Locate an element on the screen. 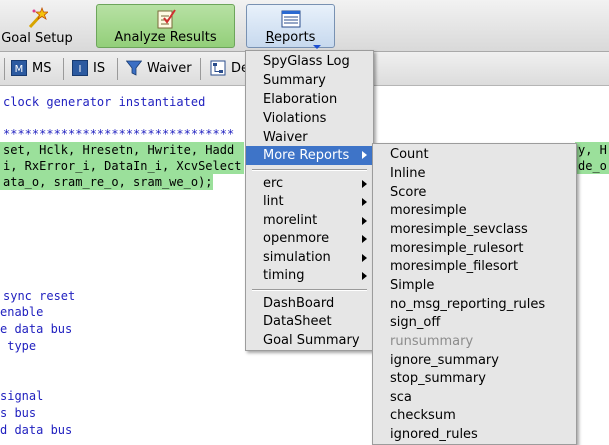  code-line: type is located at coordinates (18, 346).